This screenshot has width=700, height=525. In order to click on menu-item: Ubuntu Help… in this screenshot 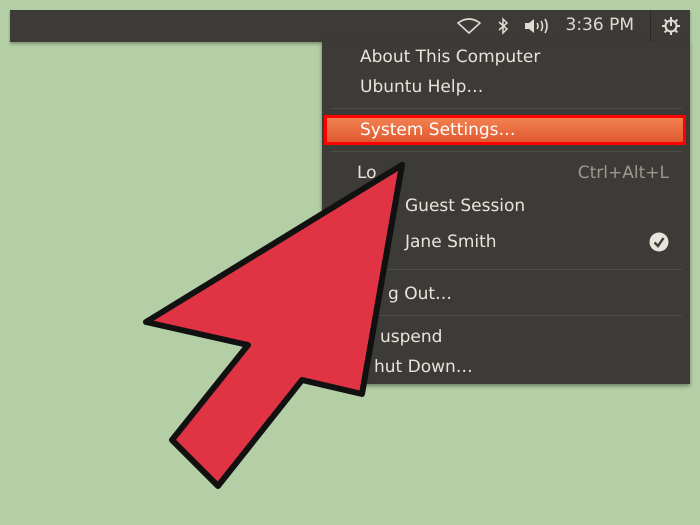, I will do `click(422, 87)`.